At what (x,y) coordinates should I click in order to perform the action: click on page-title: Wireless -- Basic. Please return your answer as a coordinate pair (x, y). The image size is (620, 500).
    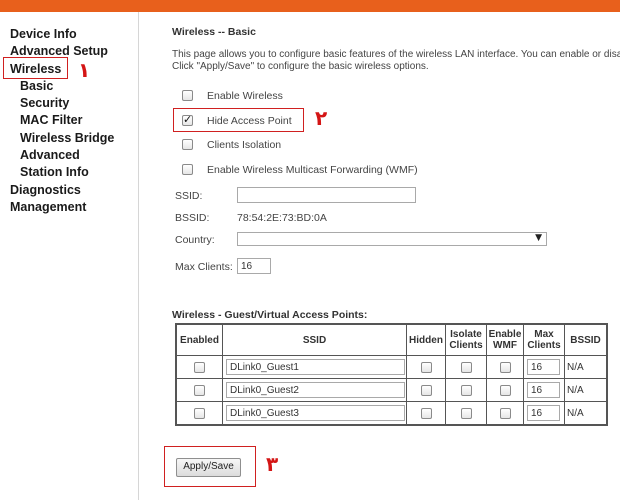
    Looking at the image, I should click on (214, 32).